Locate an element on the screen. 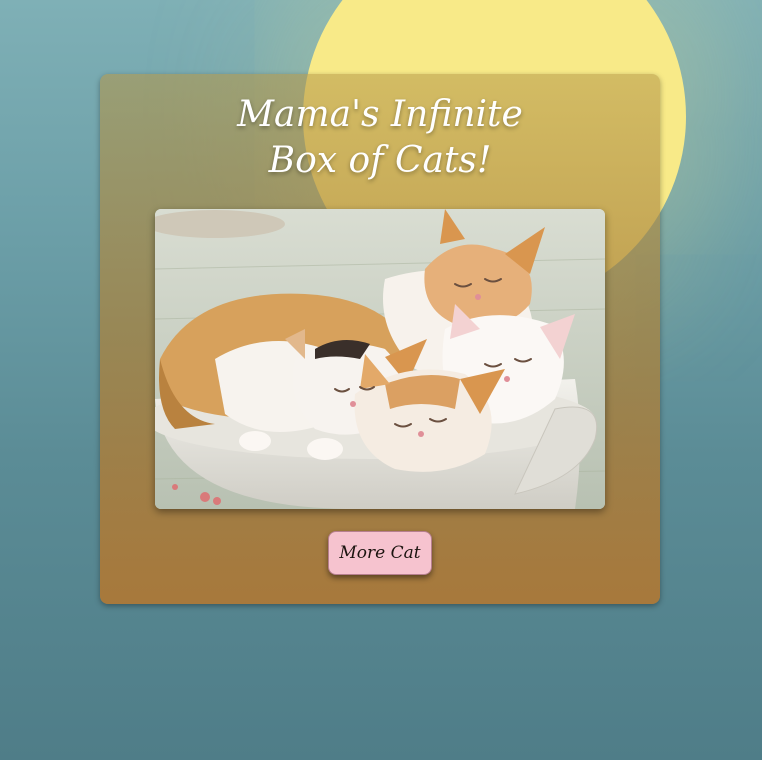 Image resolution: width=762 pixels, height=760 pixels. title-line-1: Mama's Infinite is located at coordinates (380, 114).